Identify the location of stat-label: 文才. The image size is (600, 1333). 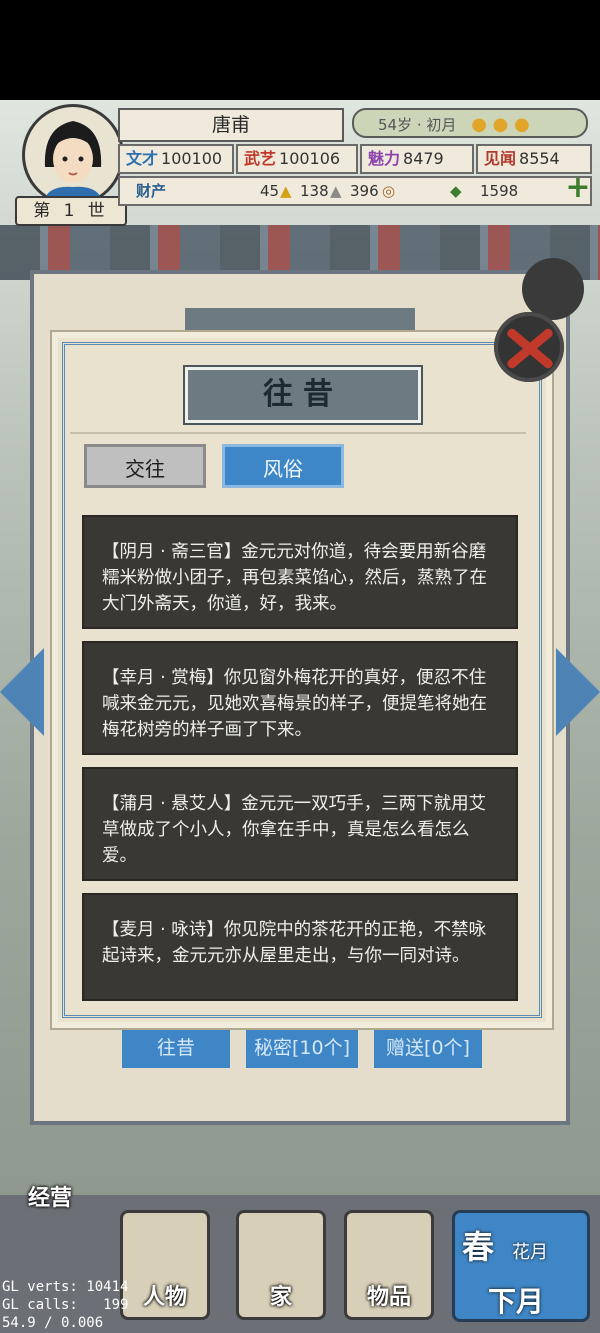
(142, 158).